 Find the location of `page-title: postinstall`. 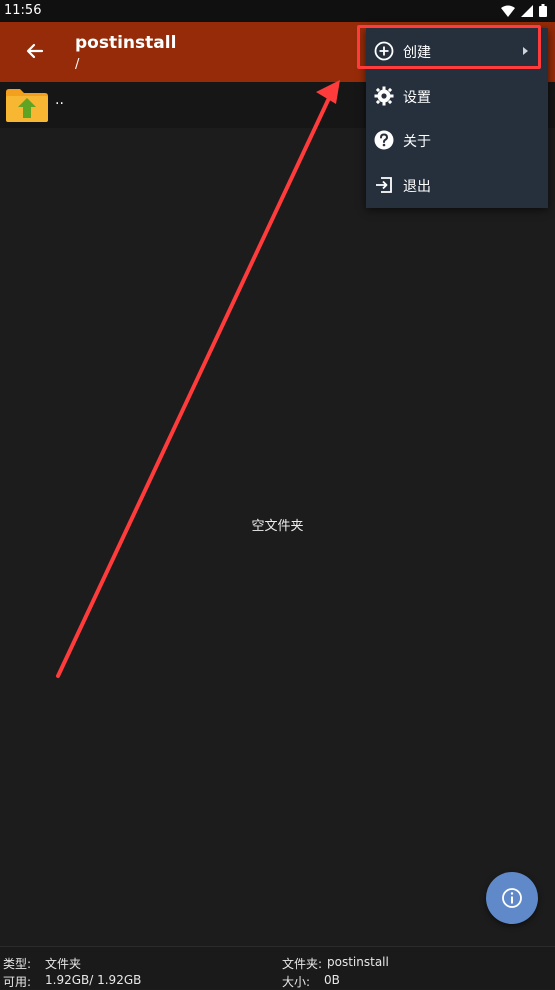

page-title: postinstall is located at coordinates (126, 43).